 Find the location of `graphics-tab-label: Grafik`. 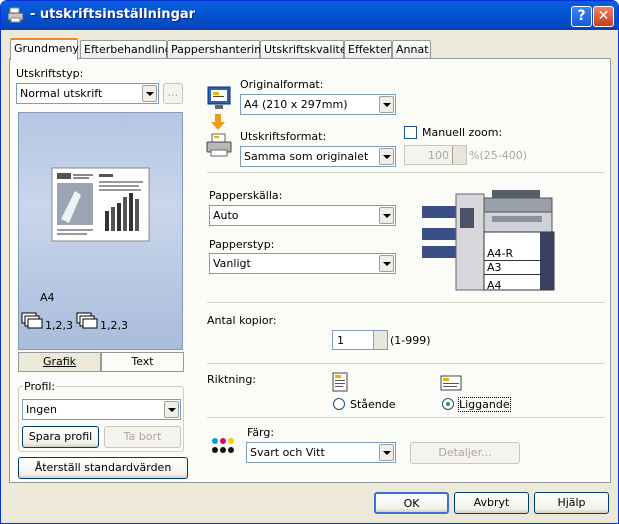

graphics-tab-label: Grafik is located at coordinates (59, 361).